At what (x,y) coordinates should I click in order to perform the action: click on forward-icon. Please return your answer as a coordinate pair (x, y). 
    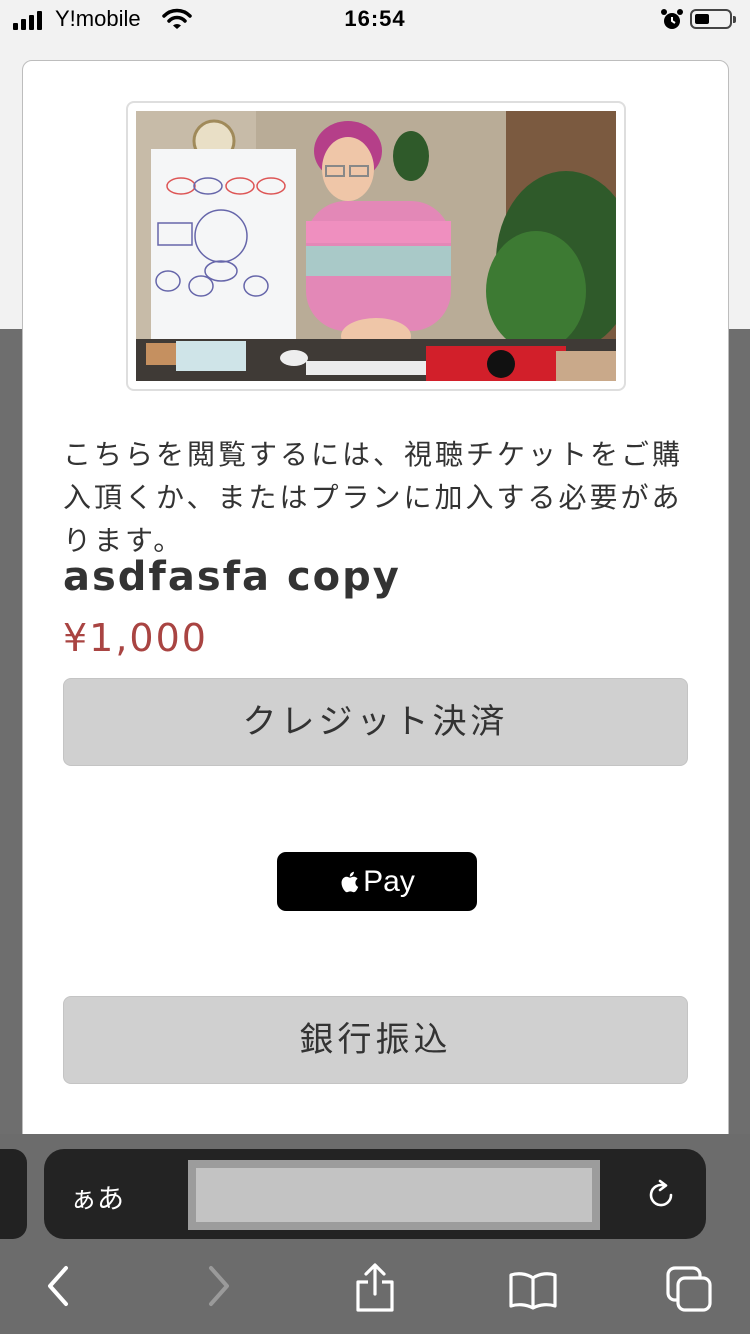
    Looking at the image, I should click on (219, 1286).